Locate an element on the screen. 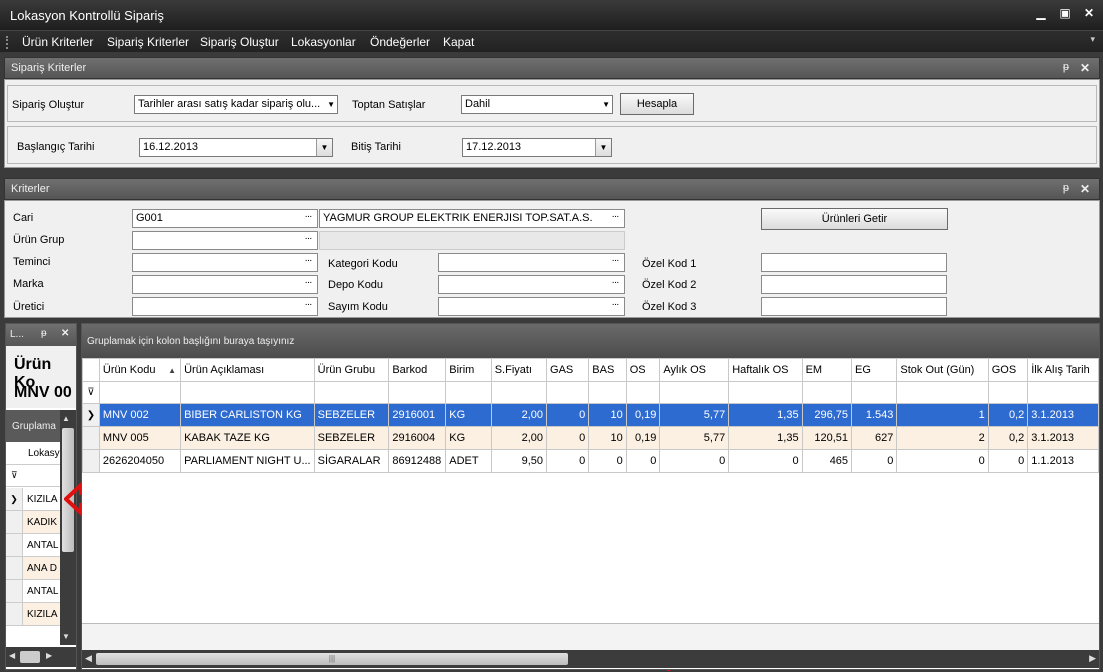  side-row: ANA D is located at coordinates (33, 568).